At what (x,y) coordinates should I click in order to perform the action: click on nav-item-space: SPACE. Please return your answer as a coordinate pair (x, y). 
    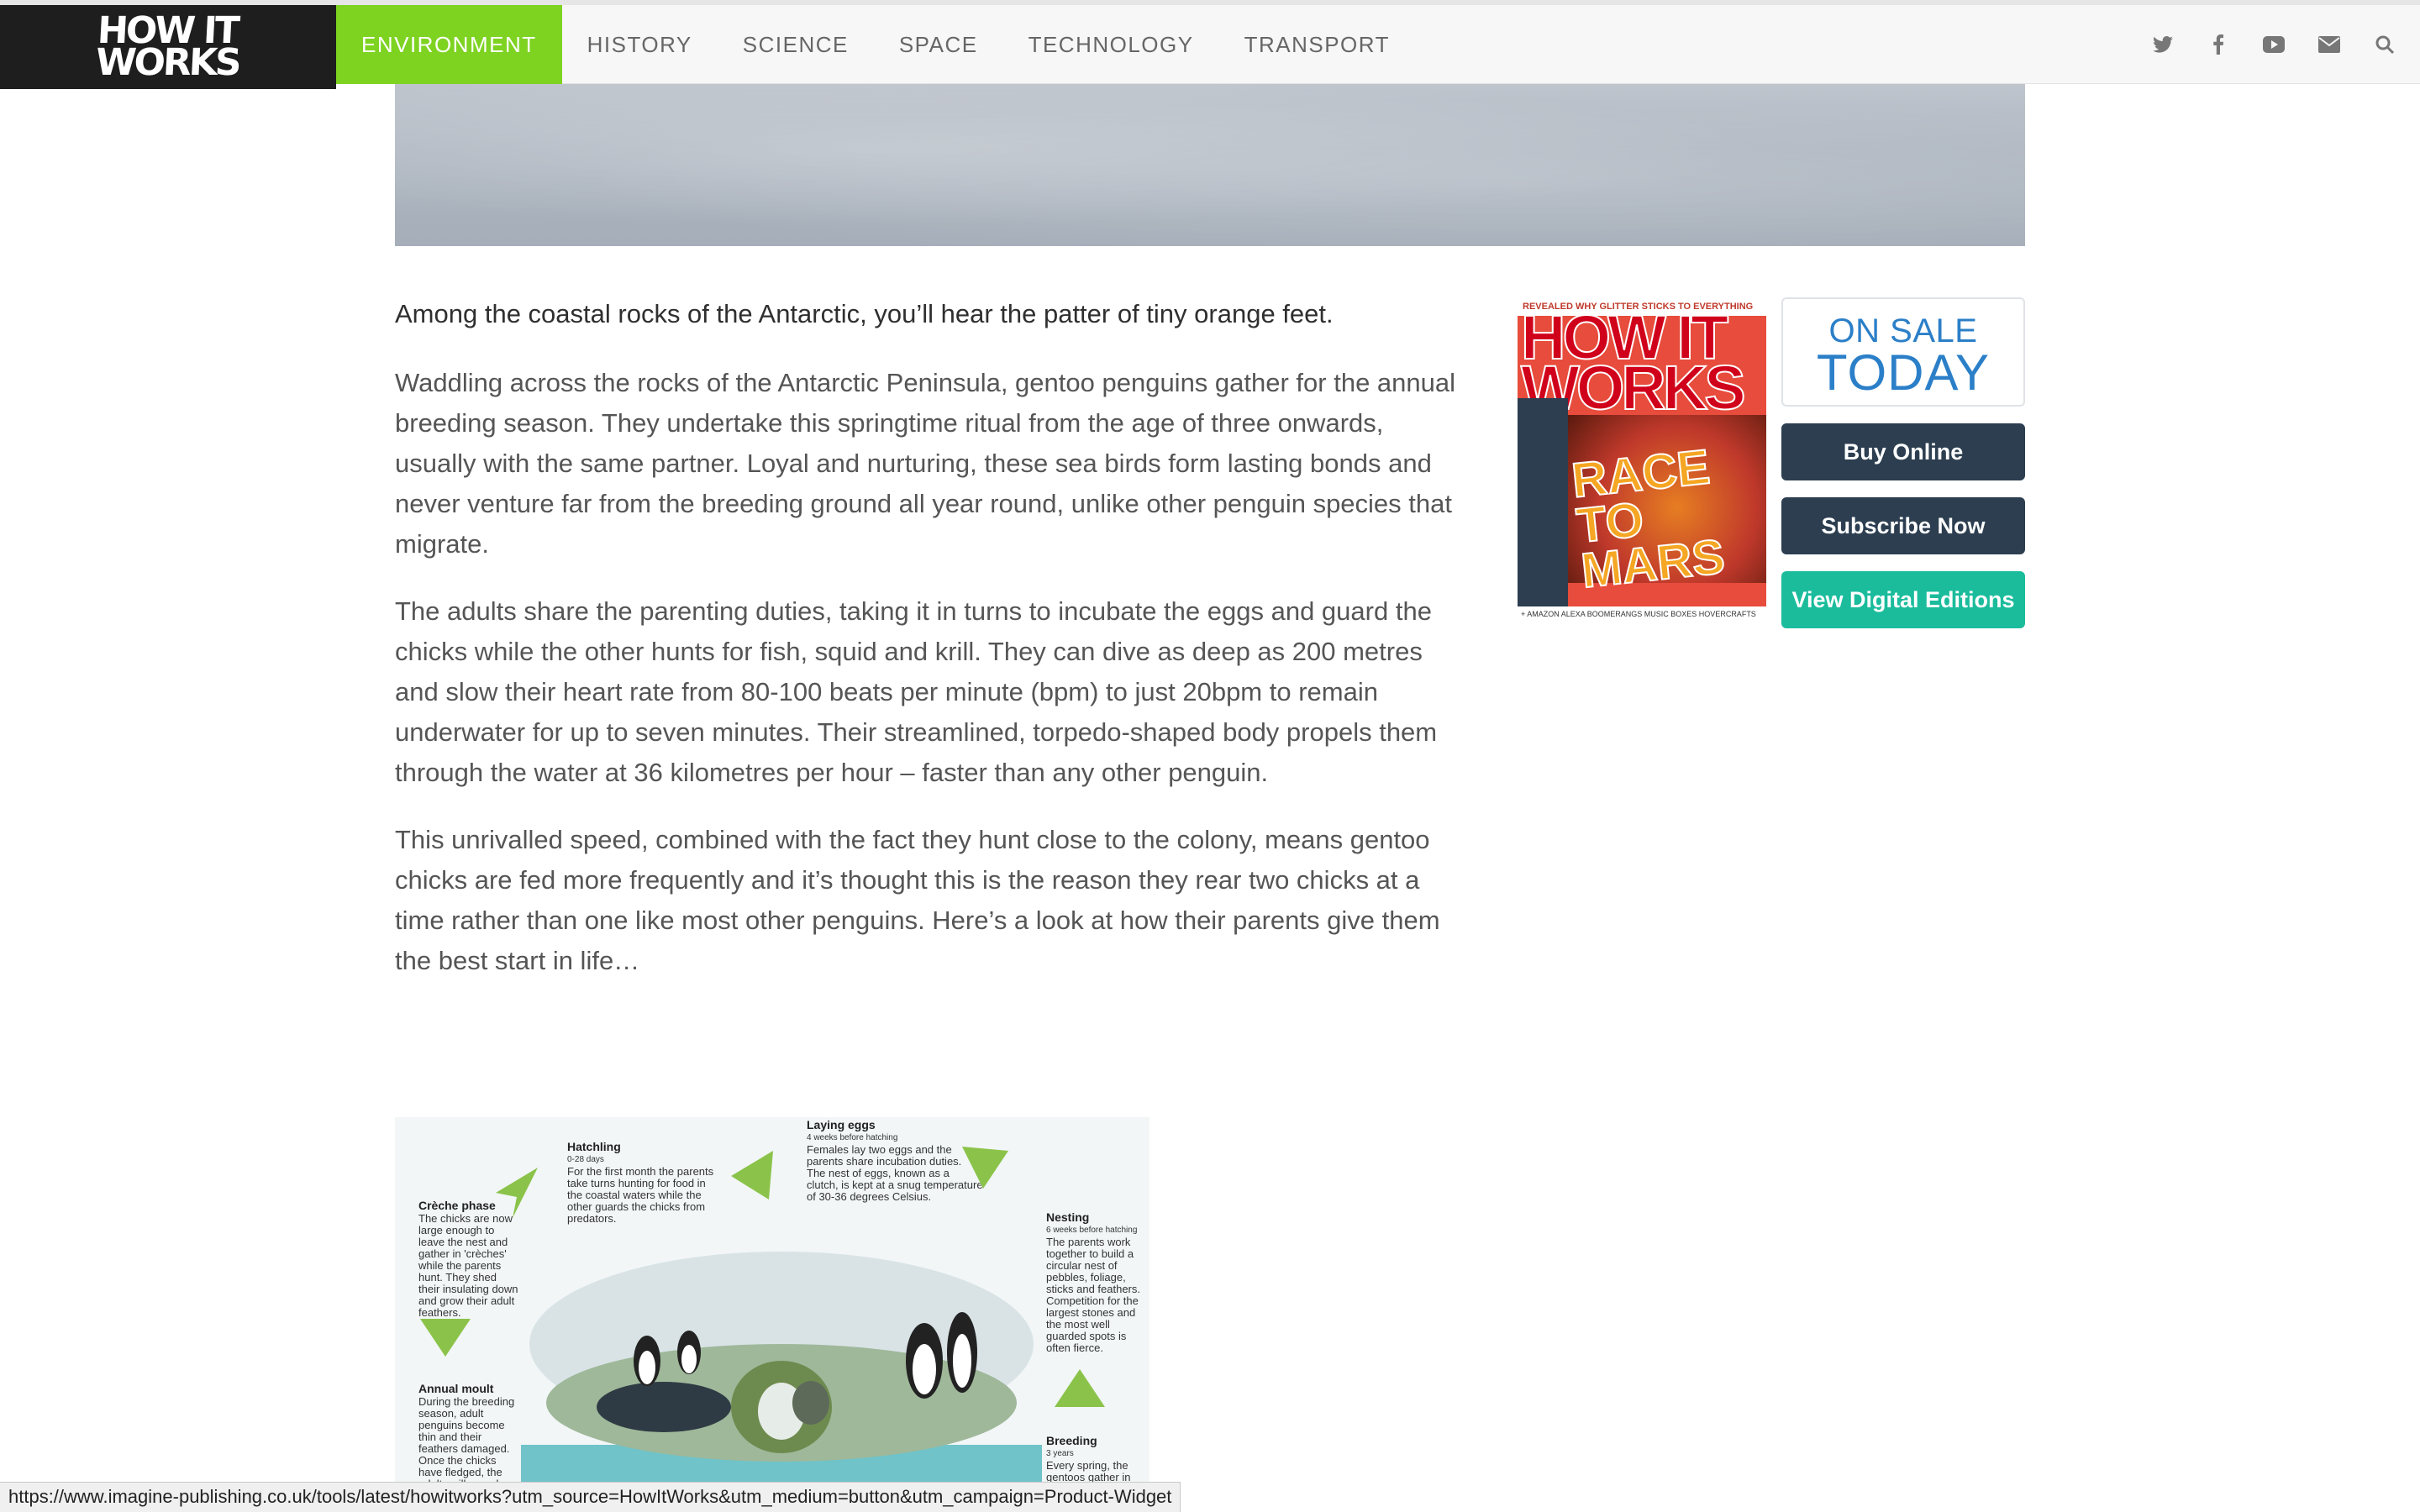
    Looking at the image, I should click on (938, 44).